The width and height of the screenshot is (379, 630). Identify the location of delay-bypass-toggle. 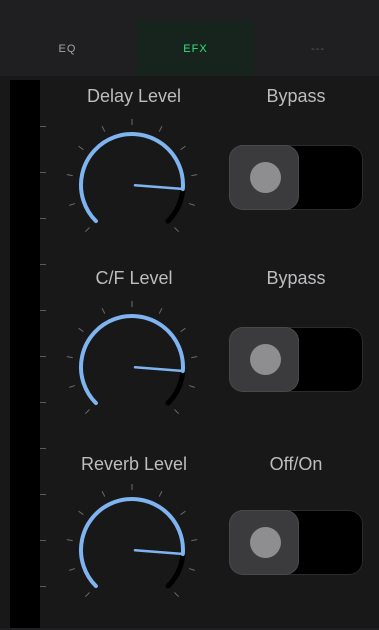
(296, 177).